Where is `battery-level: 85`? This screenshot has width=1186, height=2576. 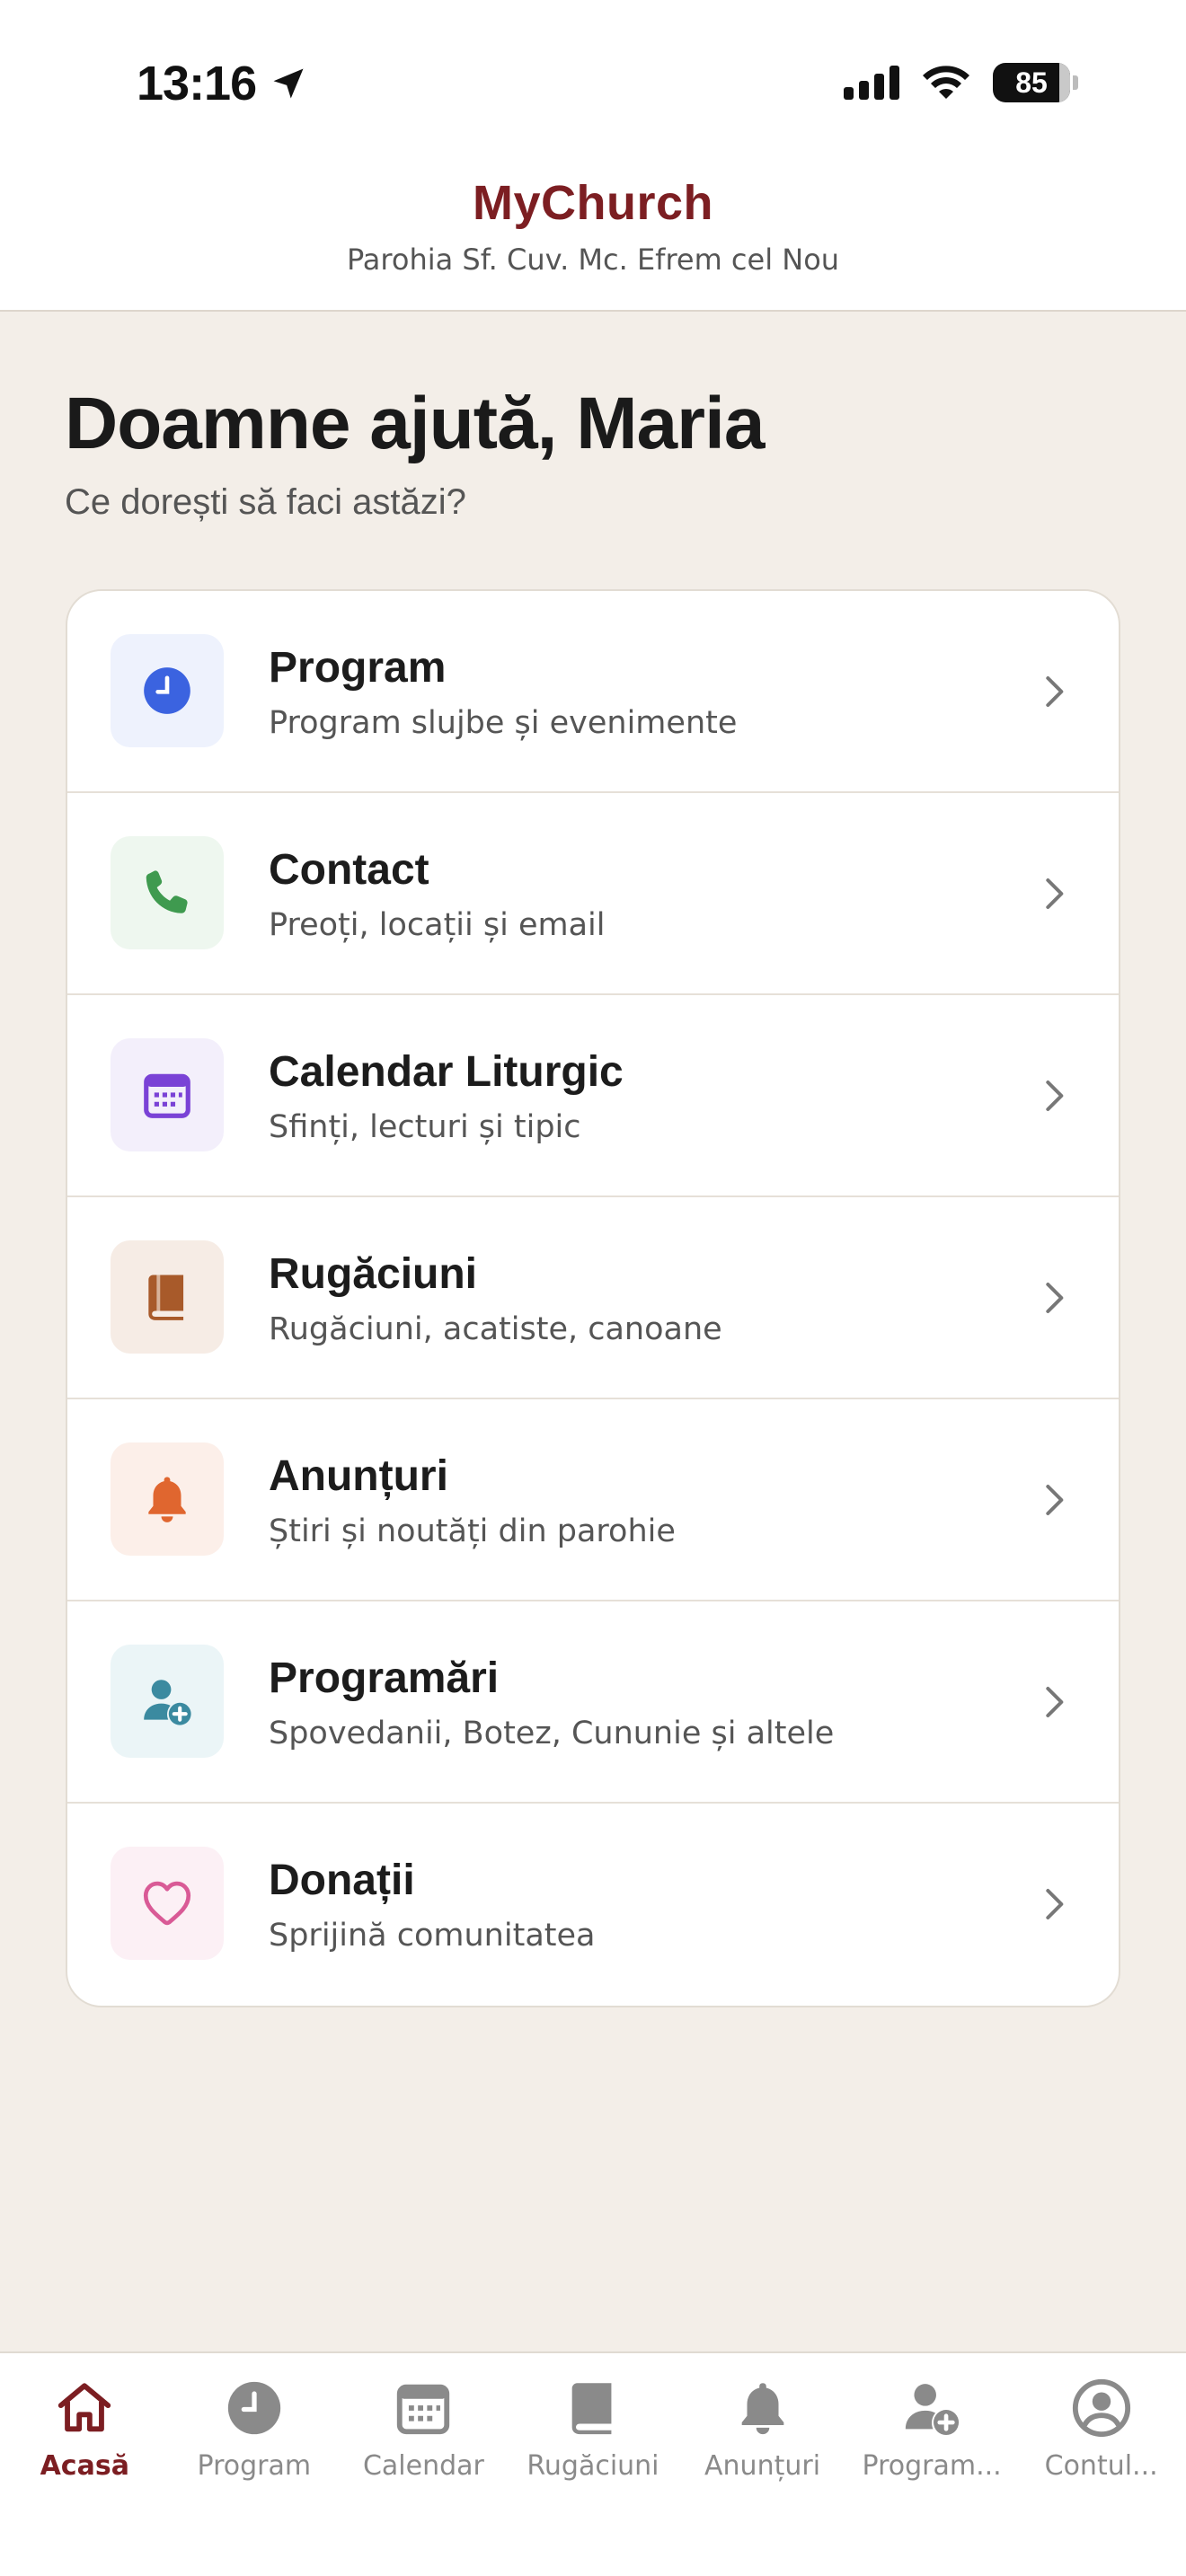
battery-level: 85 is located at coordinates (1031, 82).